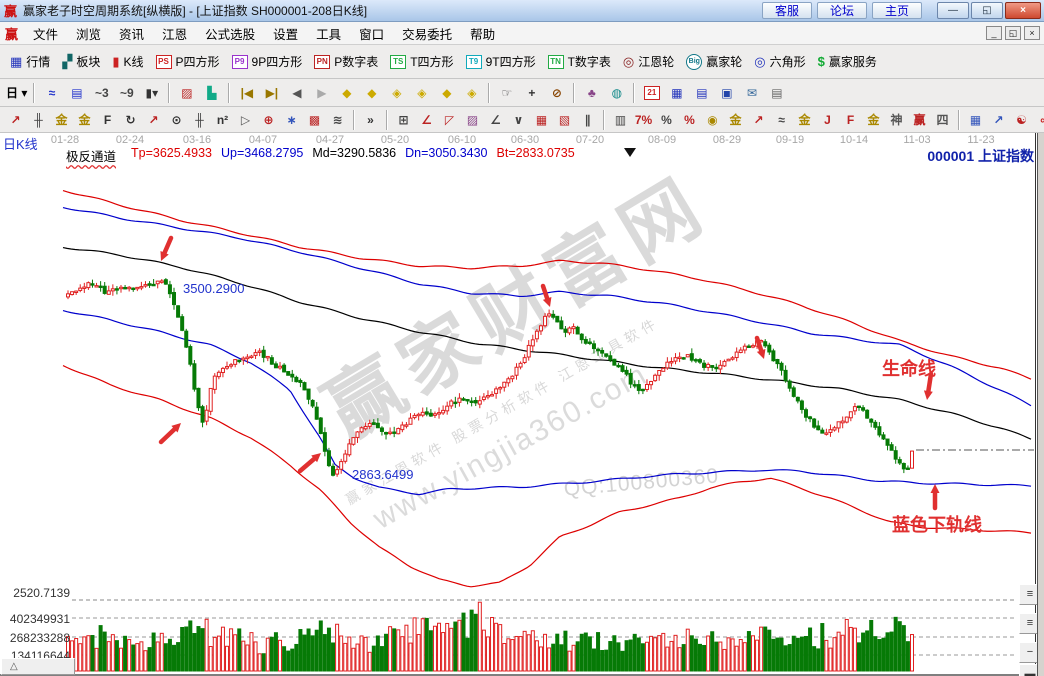 The width and height of the screenshot is (1044, 676). Describe the element at coordinates (449, 120) in the screenshot. I see `tool-fan-in-box: ◸` at that location.